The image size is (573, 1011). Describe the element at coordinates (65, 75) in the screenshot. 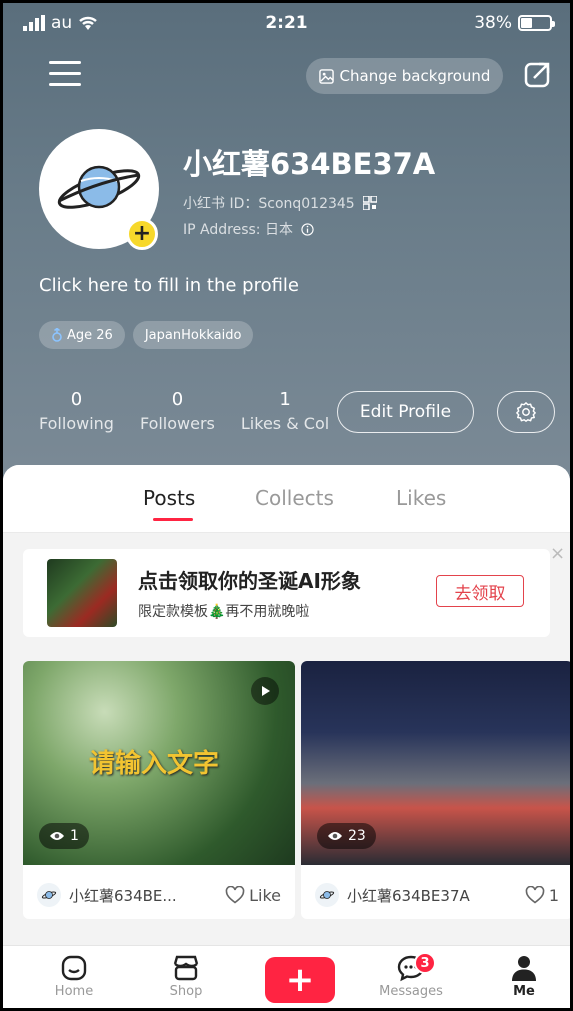

I see `menu-icon` at that location.